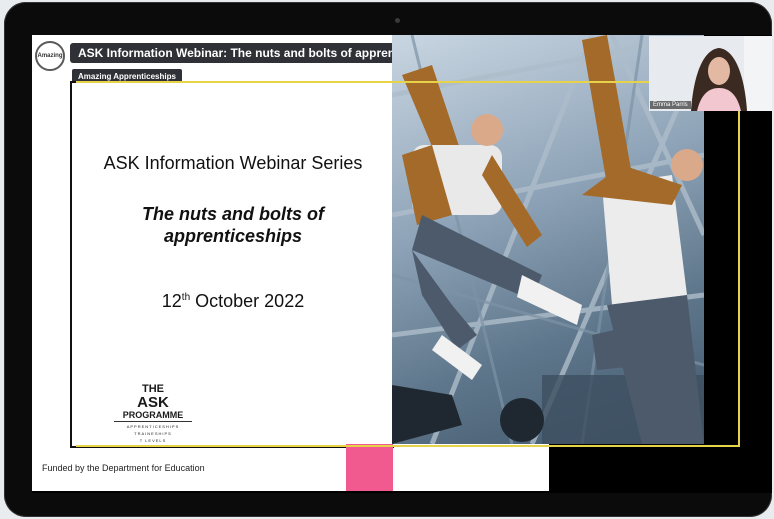  I want to click on webinar-date: 12th October 2022, so click(233, 301).